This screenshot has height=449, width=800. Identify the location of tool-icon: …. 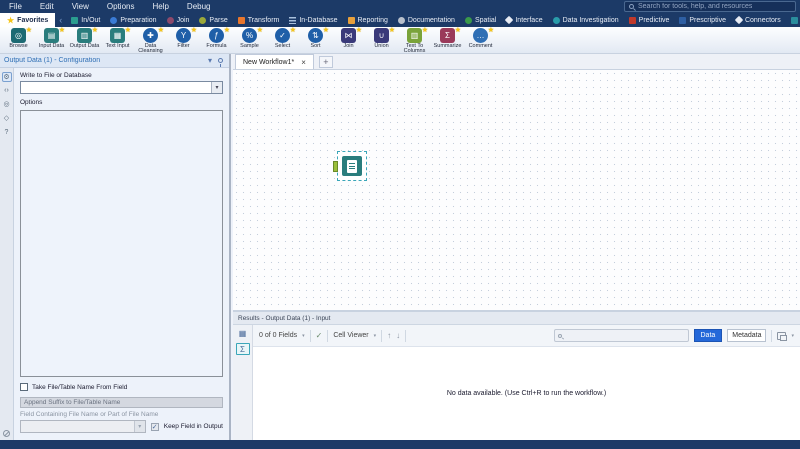
(480, 35).